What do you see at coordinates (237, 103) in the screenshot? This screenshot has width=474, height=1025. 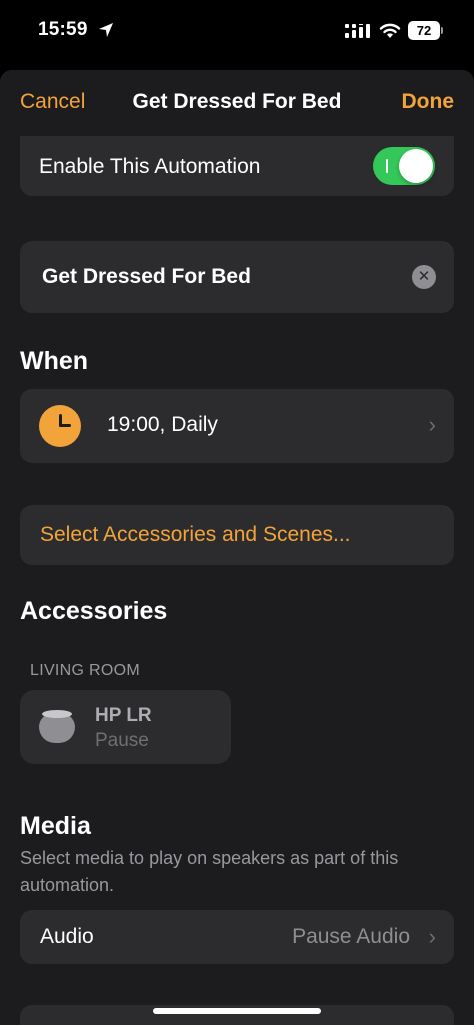 I see `nav-bar: Cancel Get Dressed For Bed Done` at bounding box center [237, 103].